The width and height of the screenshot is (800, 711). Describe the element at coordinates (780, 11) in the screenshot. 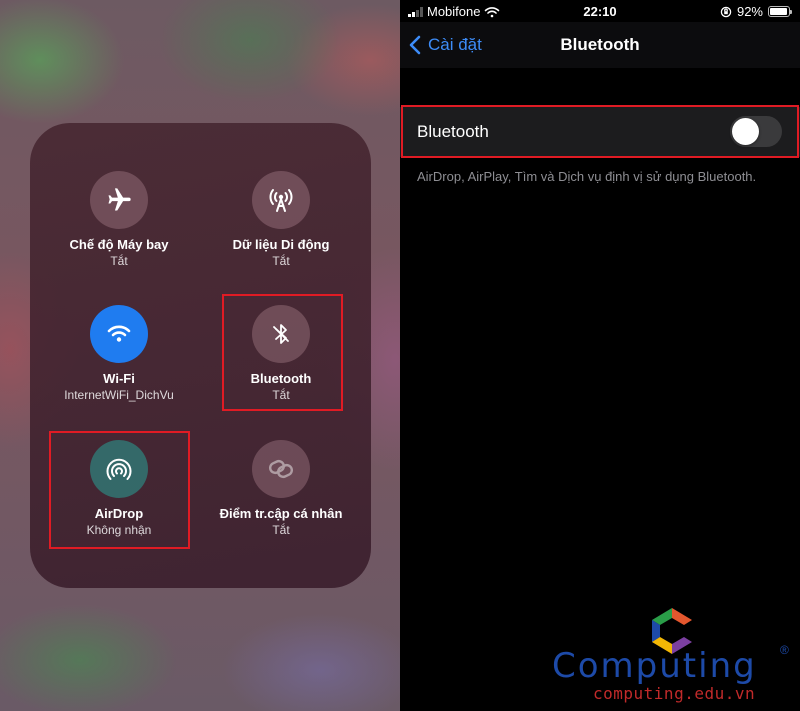

I see `battery-icon` at that location.